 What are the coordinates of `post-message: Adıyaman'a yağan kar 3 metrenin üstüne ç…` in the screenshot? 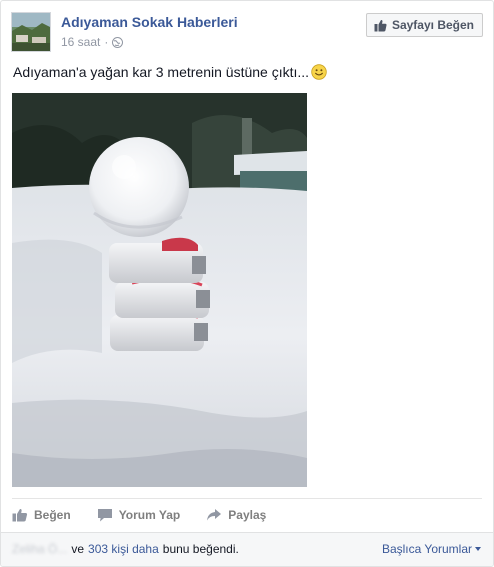 It's located at (161, 72).